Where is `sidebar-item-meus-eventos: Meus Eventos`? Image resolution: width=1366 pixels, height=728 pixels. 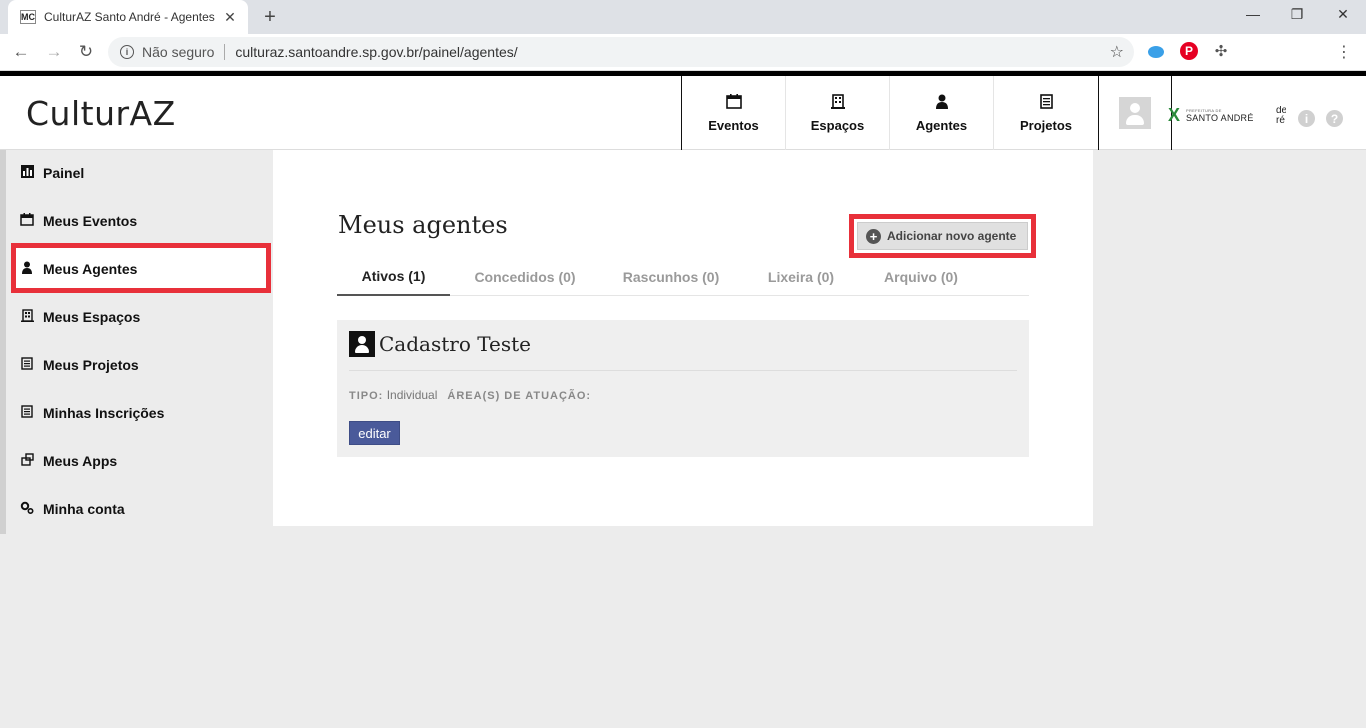 sidebar-item-meus-eventos: Meus Eventos is located at coordinates (78, 221).